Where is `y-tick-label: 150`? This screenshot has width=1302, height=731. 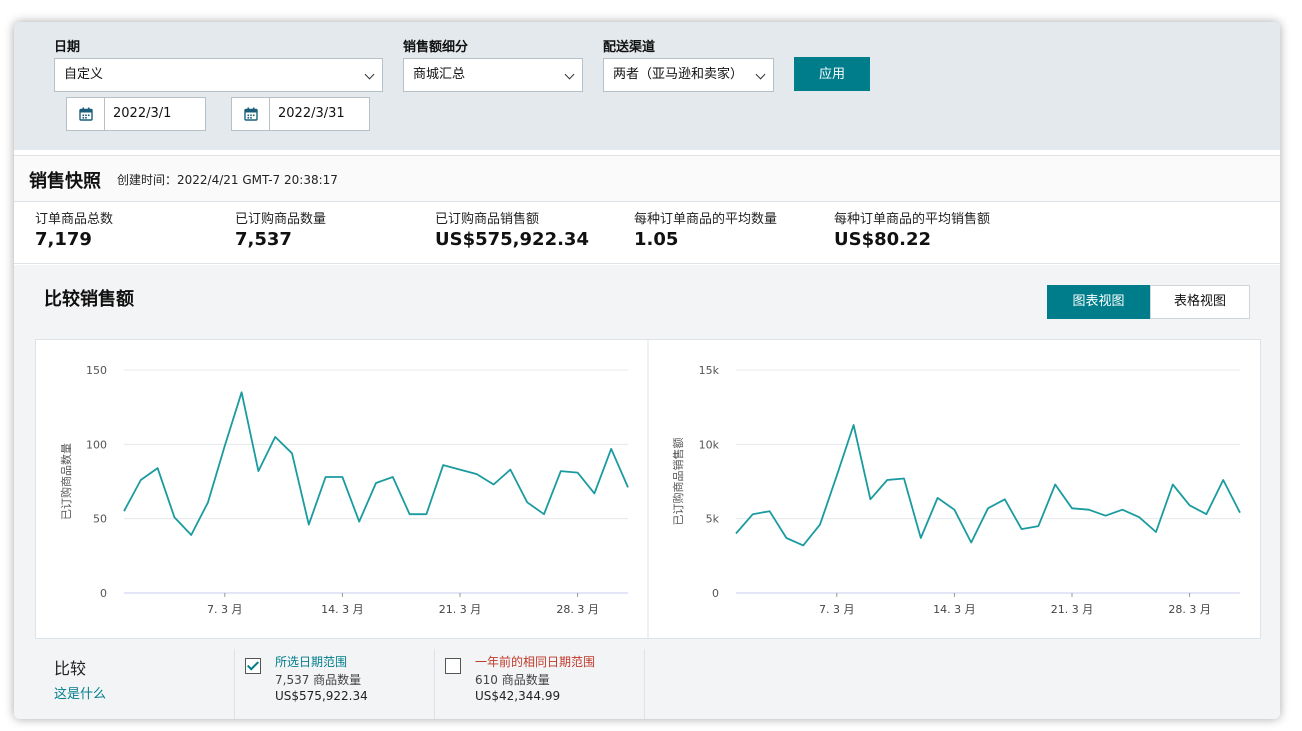
y-tick-label: 150 is located at coordinates (96, 370).